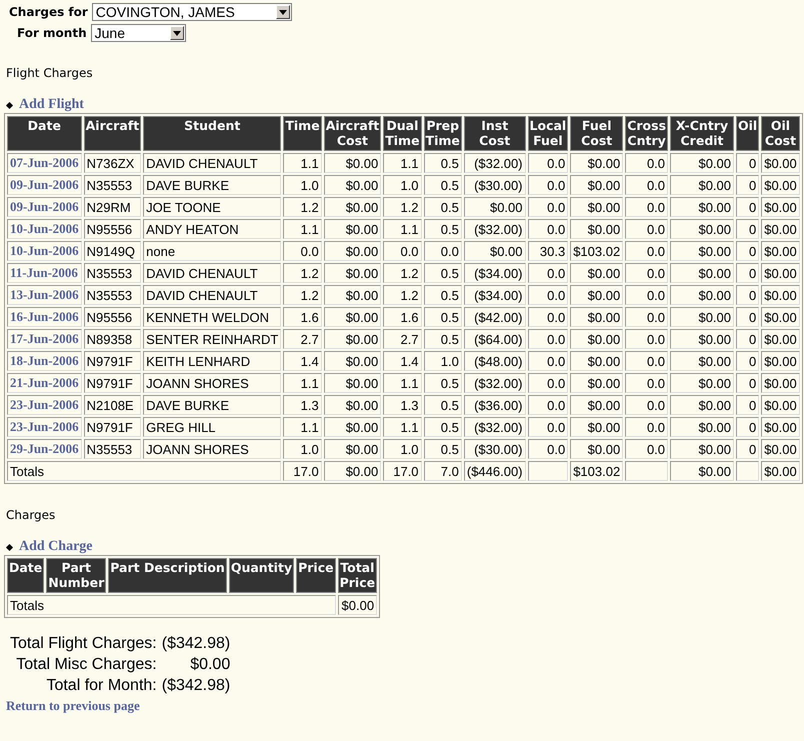 The width and height of the screenshot is (804, 741). What do you see at coordinates (402, 295) in the screenshot?
I see `table-cell: 1.2` at bounding box center [402, 295].